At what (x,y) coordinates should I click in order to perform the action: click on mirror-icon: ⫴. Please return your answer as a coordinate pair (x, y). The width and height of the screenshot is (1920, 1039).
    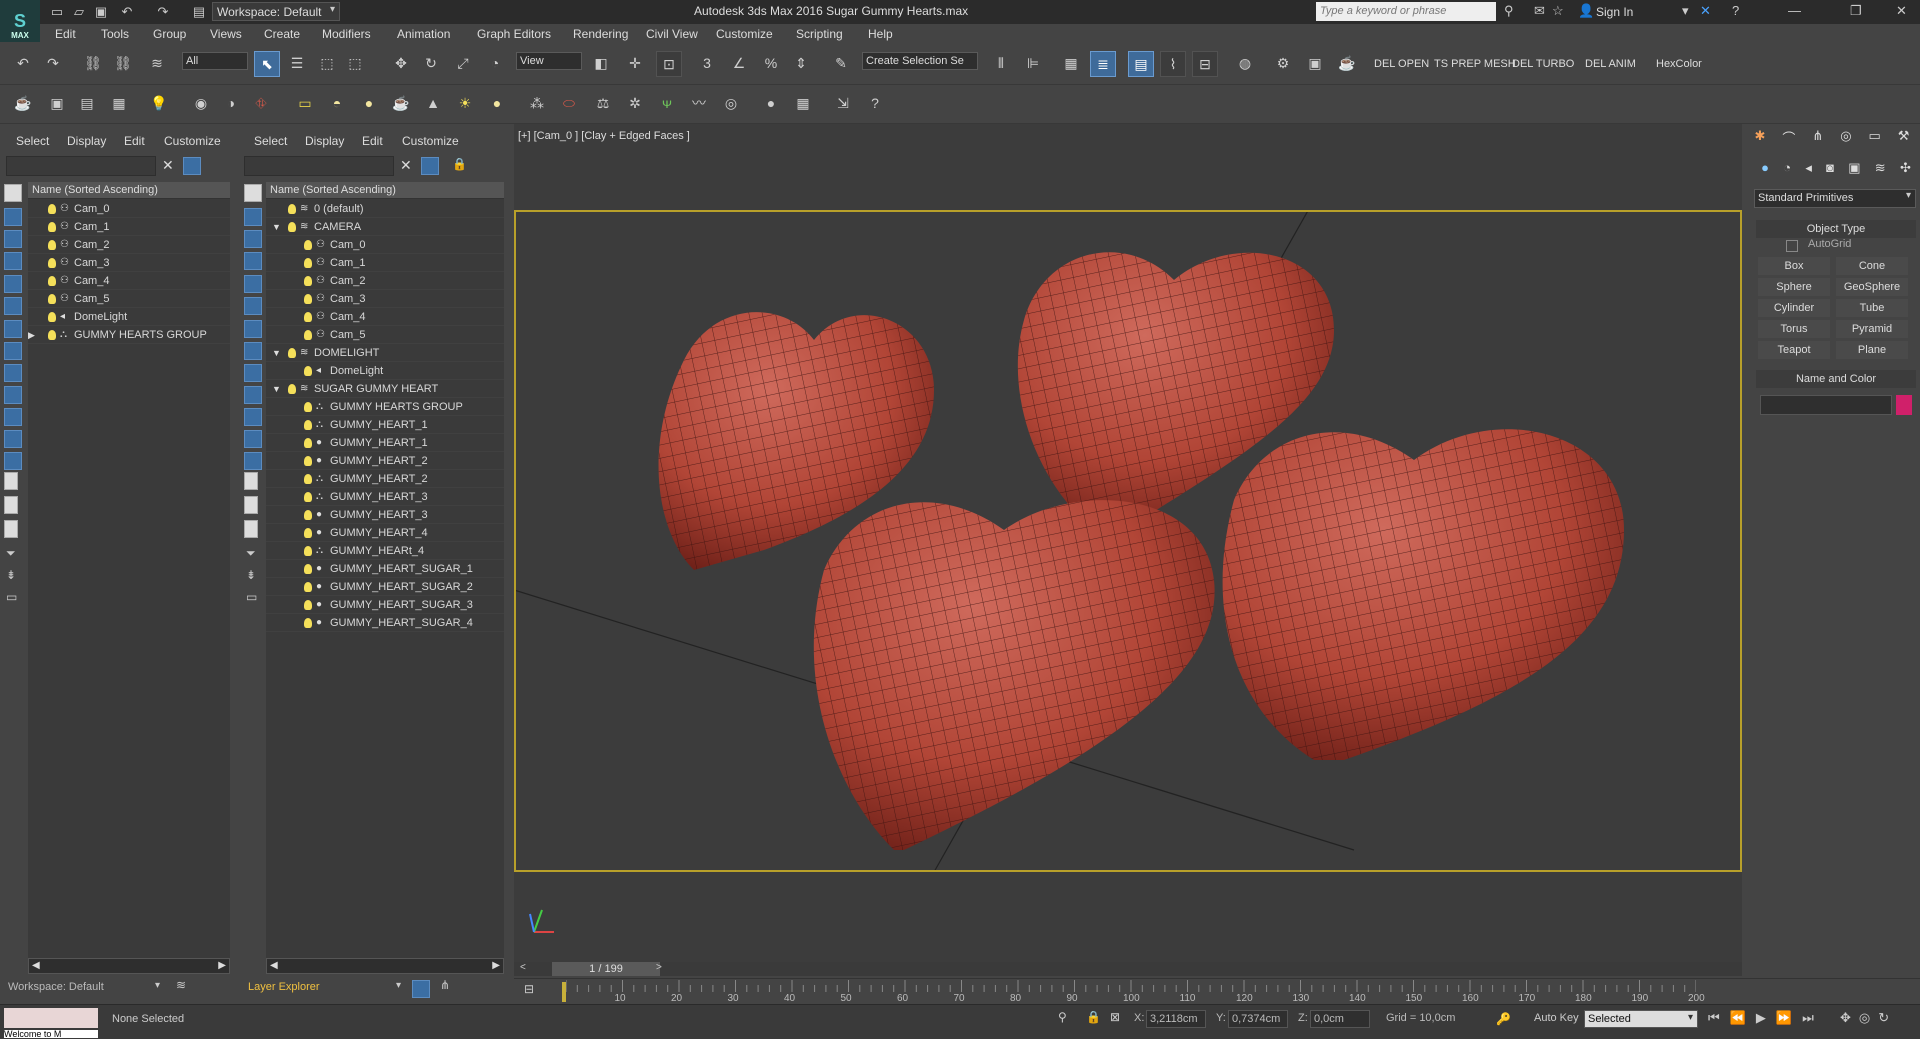
    Looking at the image, I should click on (1001, 64).